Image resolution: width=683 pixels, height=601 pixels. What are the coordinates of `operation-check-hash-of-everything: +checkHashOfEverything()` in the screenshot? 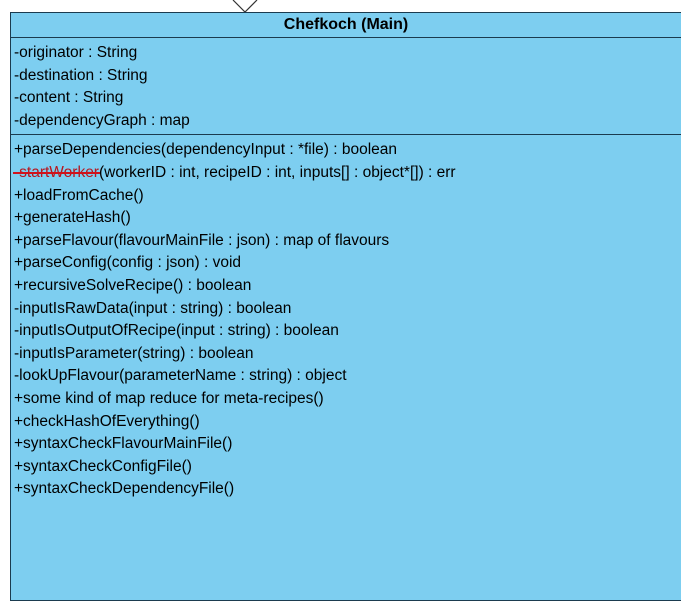 It's located at (107, 421).